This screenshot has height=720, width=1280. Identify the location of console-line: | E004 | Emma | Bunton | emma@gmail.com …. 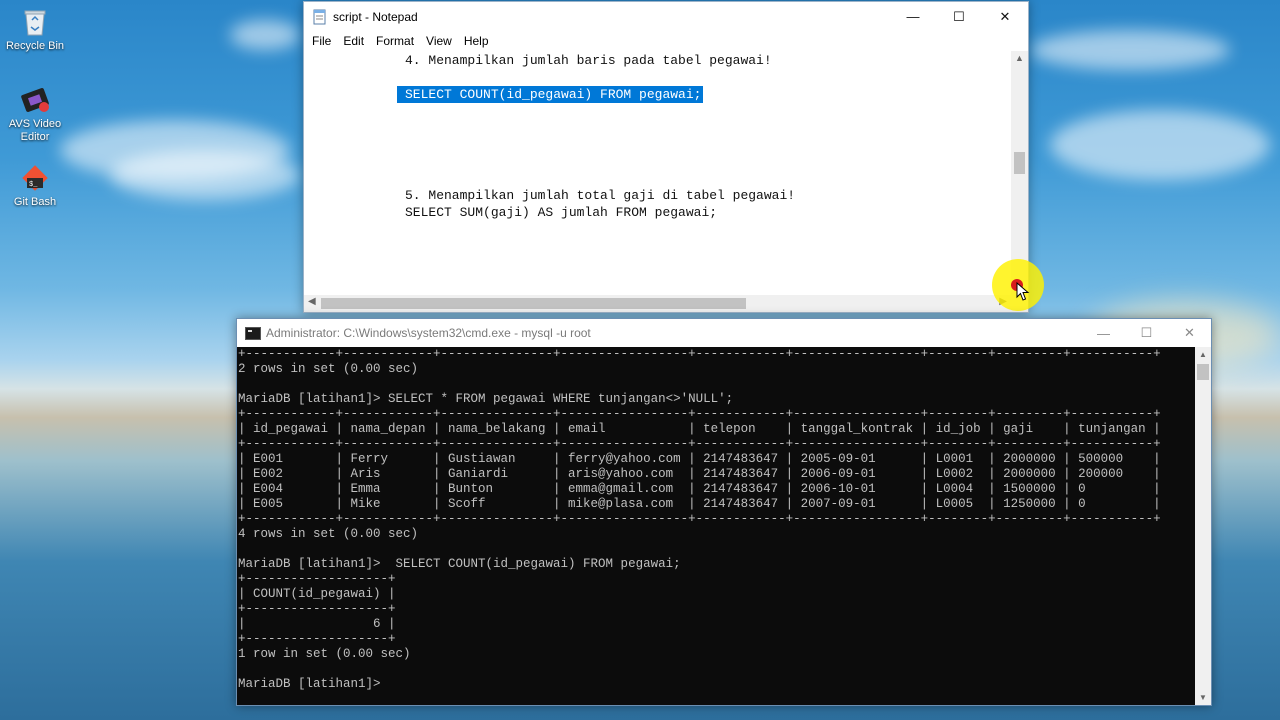
(699, 489).